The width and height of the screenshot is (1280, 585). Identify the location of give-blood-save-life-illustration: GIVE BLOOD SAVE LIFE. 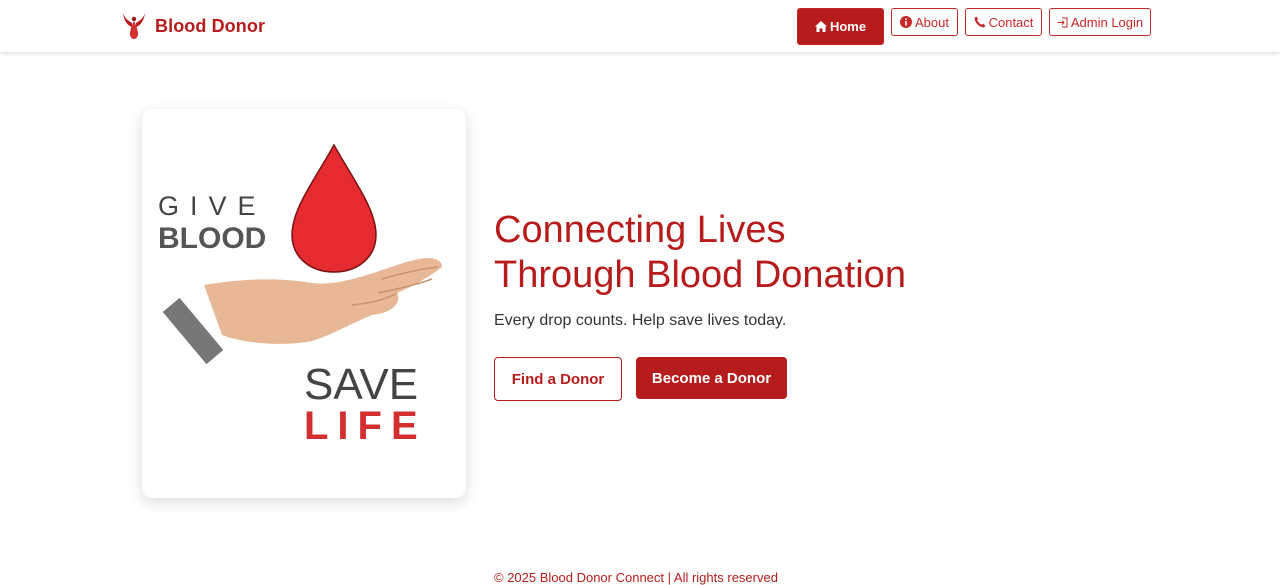
(300, 295).